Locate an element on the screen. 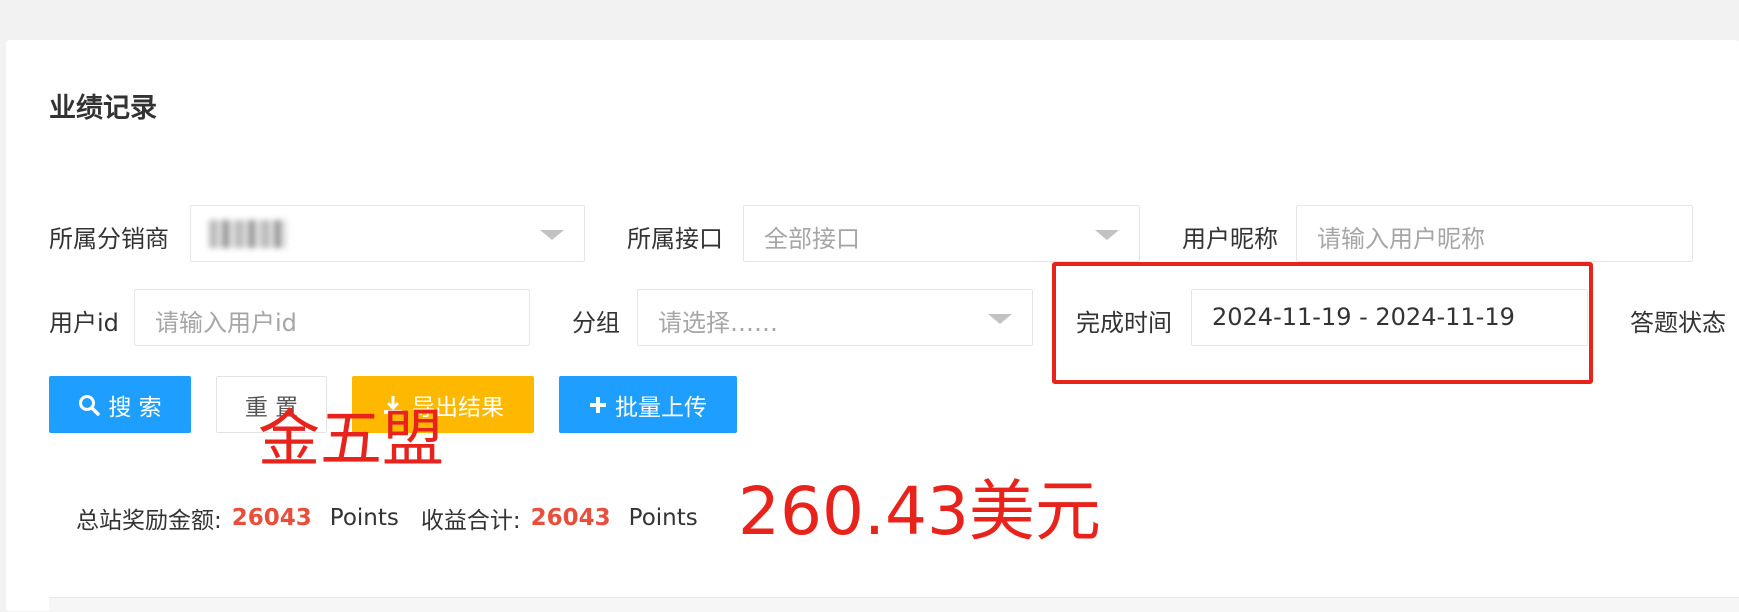  group-label: 分组 is located at coordinates (596, 323).